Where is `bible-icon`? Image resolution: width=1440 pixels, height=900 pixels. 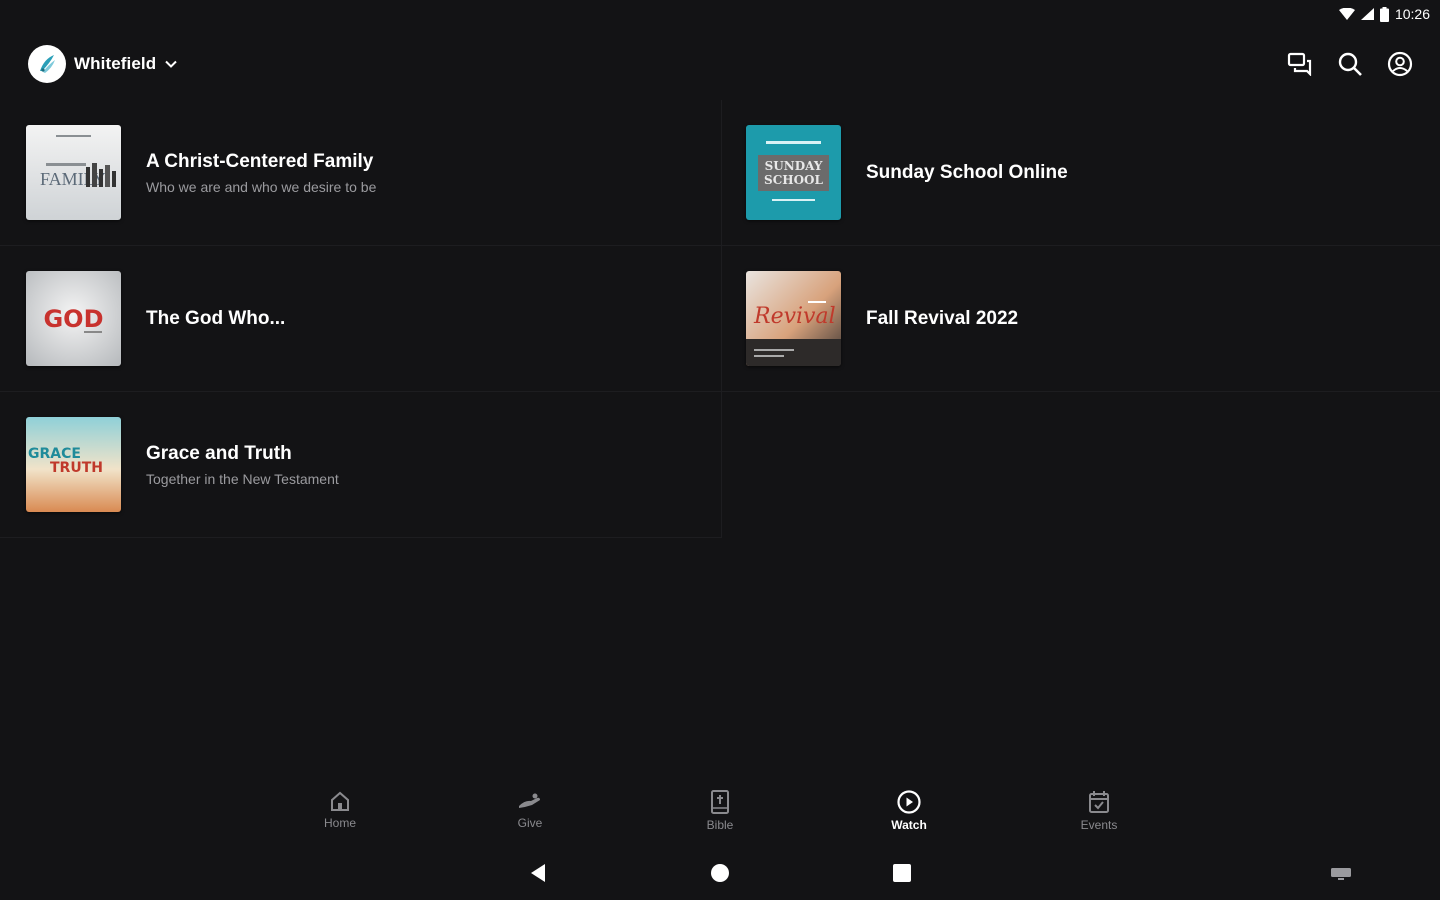 bible-icon is located at coordinates (720, 802).